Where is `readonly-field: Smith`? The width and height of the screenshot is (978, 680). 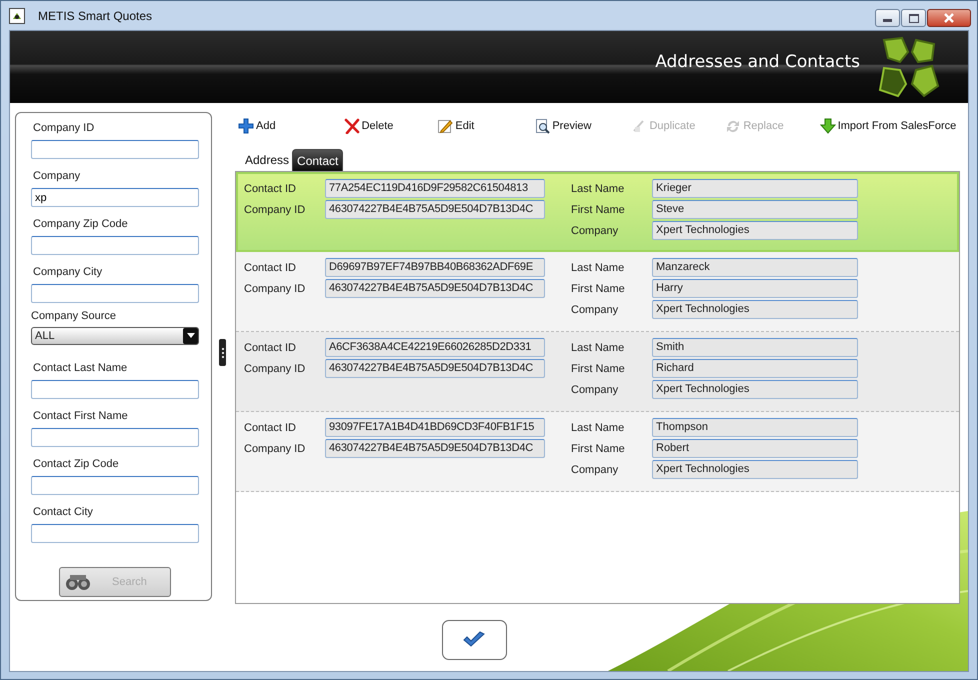
readonly-field: Smith is located at coordinates (755, 347).